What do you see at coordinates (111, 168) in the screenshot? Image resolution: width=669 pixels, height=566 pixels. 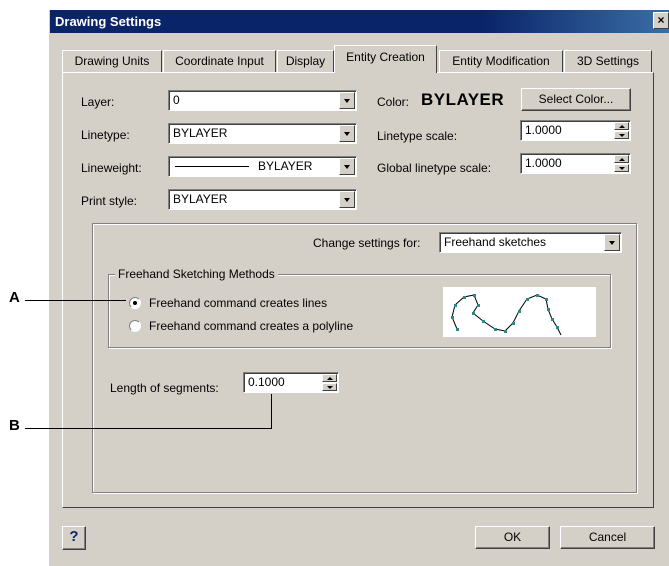 I see `lineweight-label: Lineweight:` at bounding box center [111, 168].